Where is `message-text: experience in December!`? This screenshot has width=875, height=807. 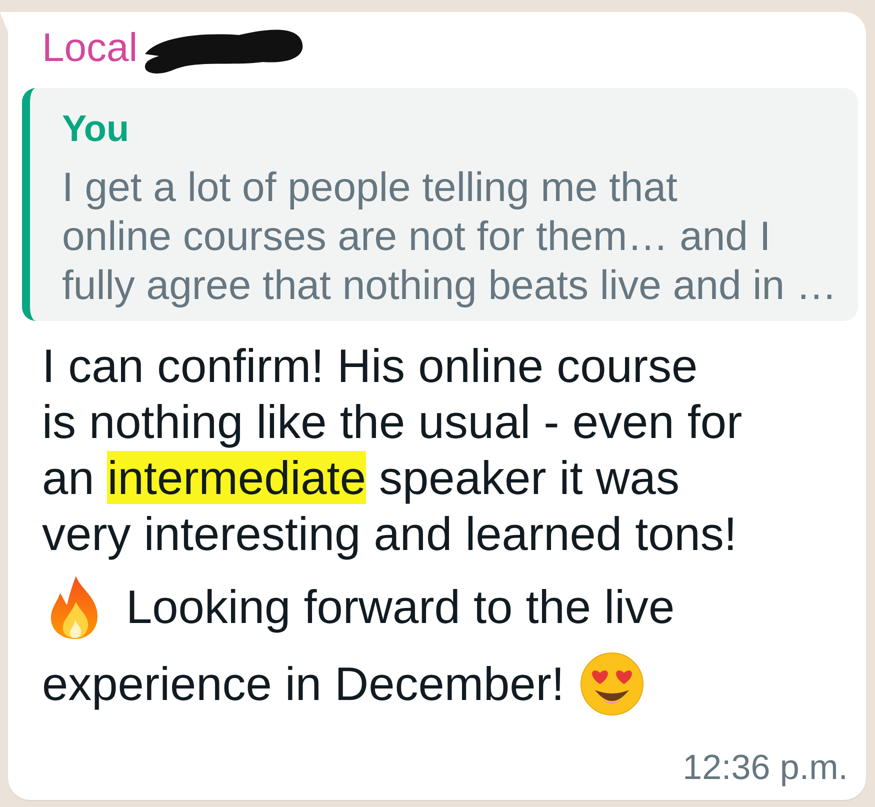
message-text: experience in December! is located at coordinates (303, 684).